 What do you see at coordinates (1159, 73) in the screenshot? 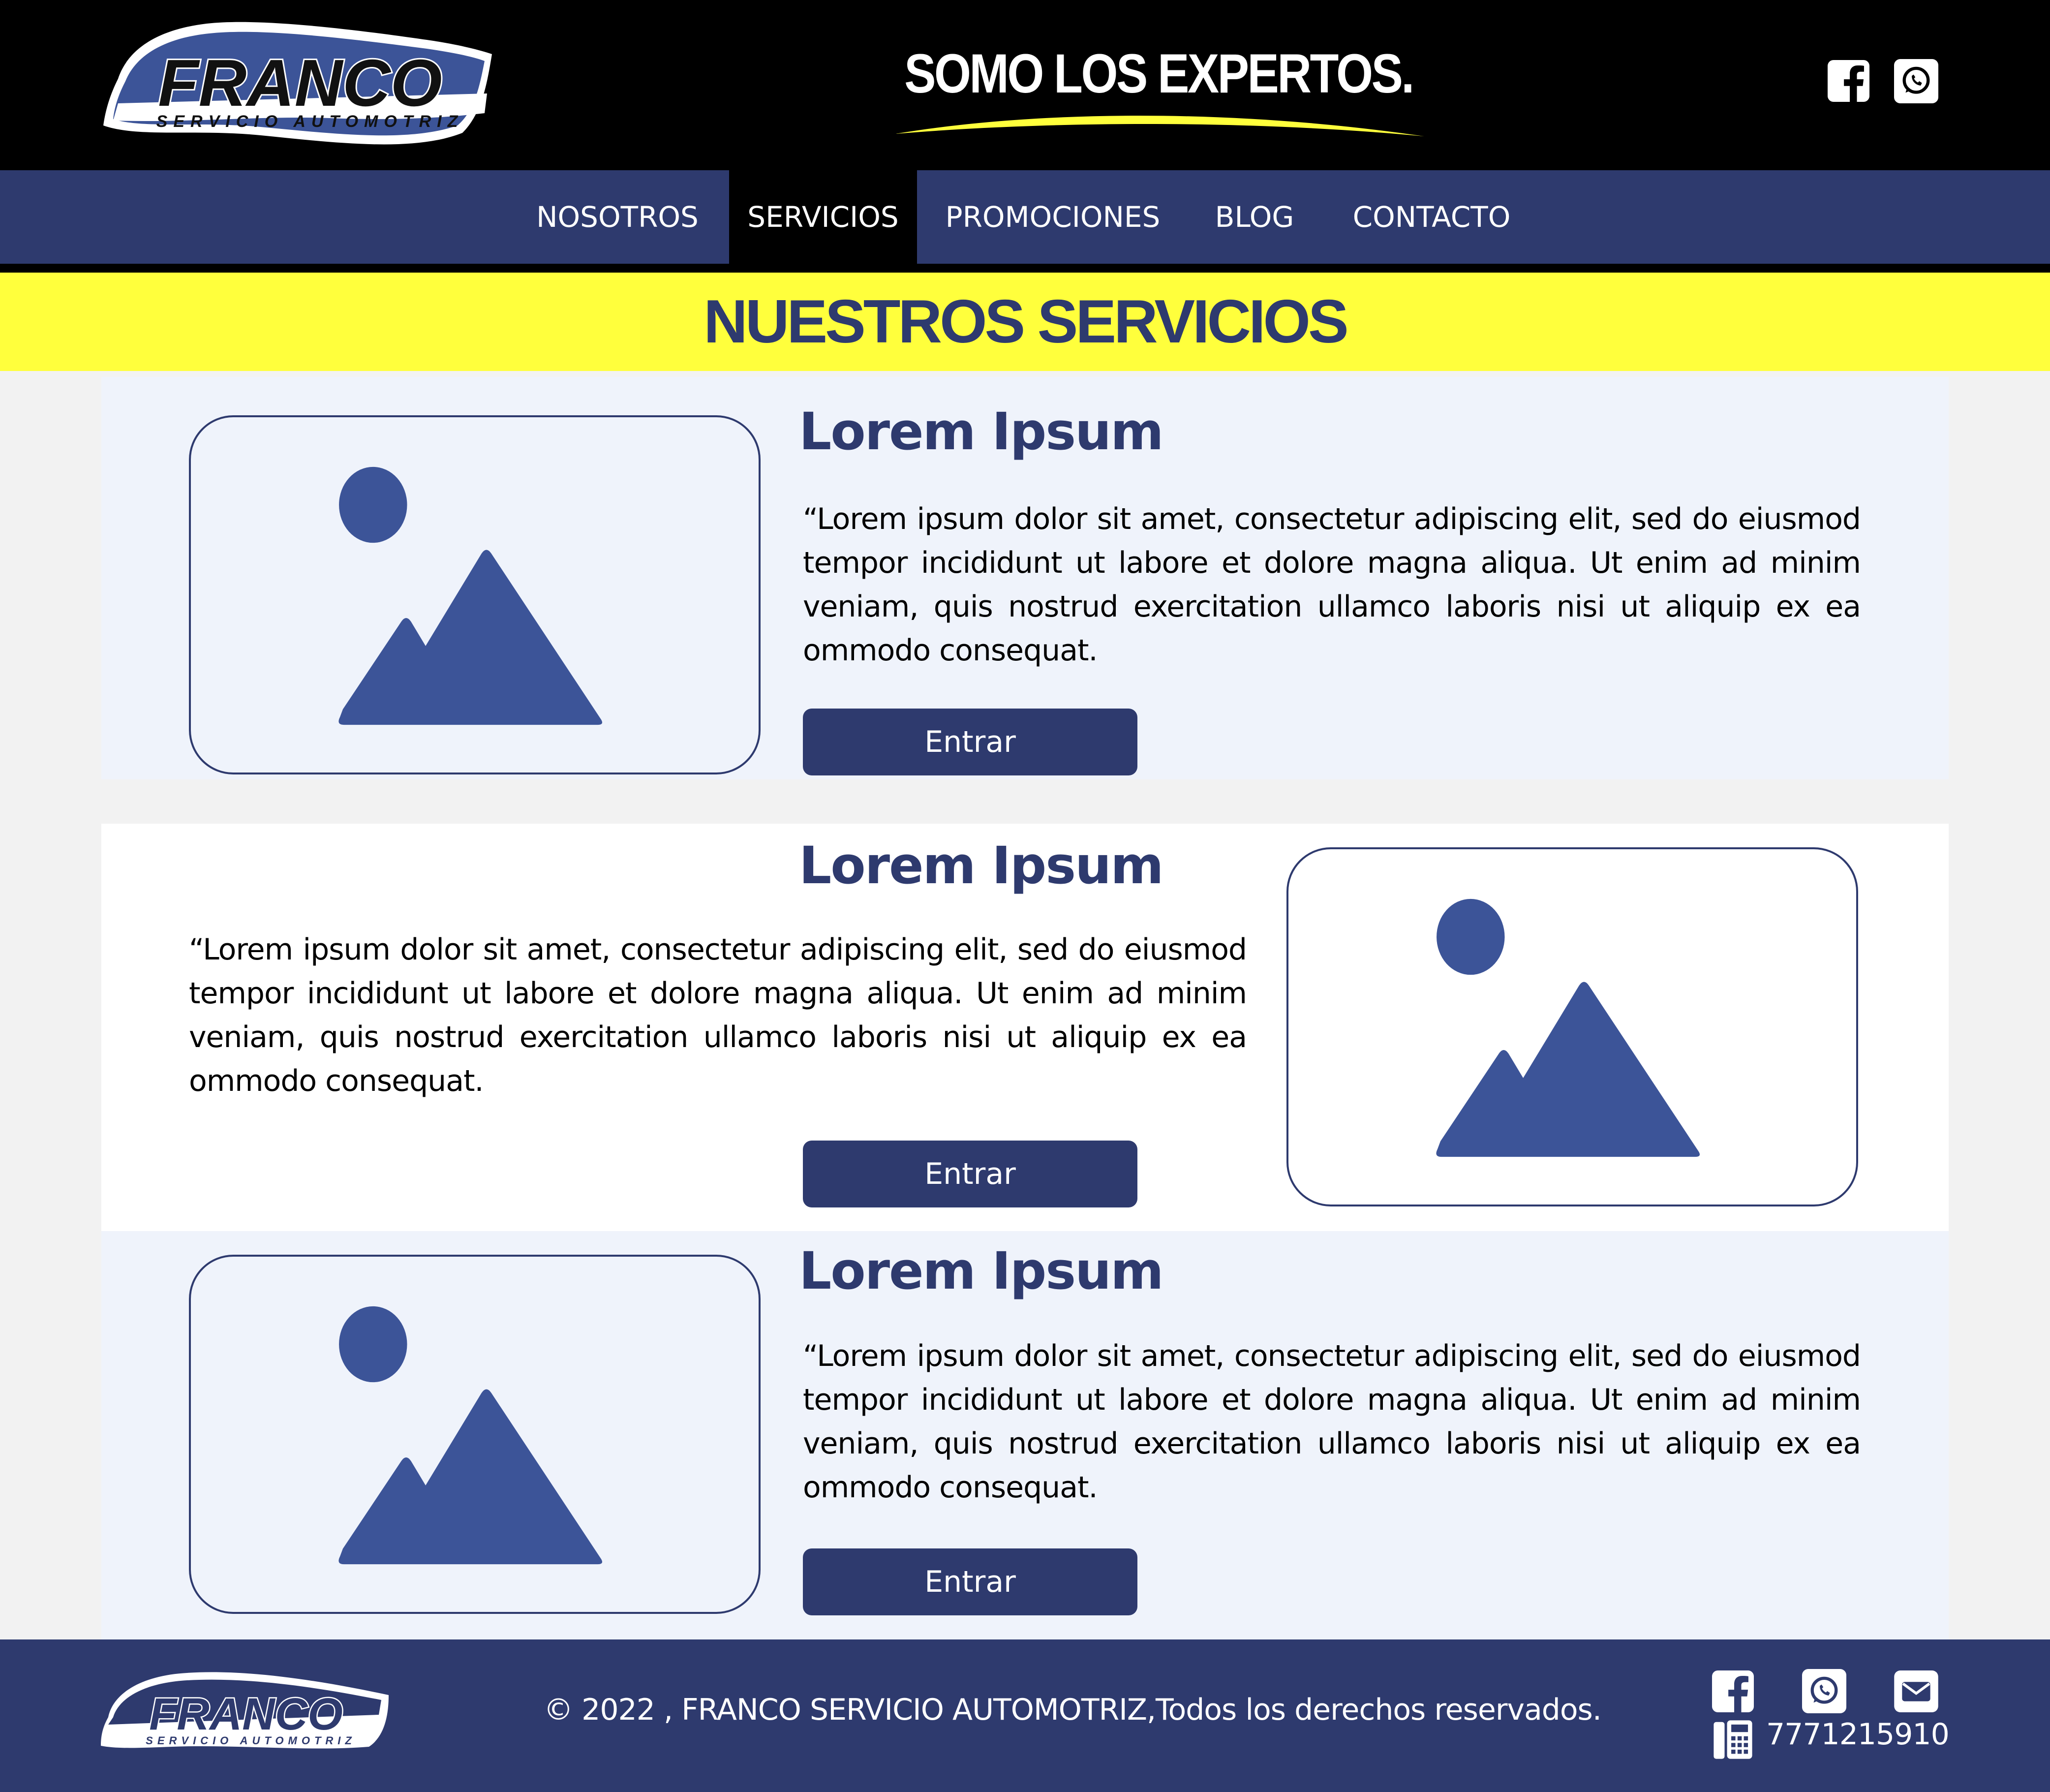
I see `header-tagline: SOMO LOS EXPERTOS.` at bounding box center [1159, 73].